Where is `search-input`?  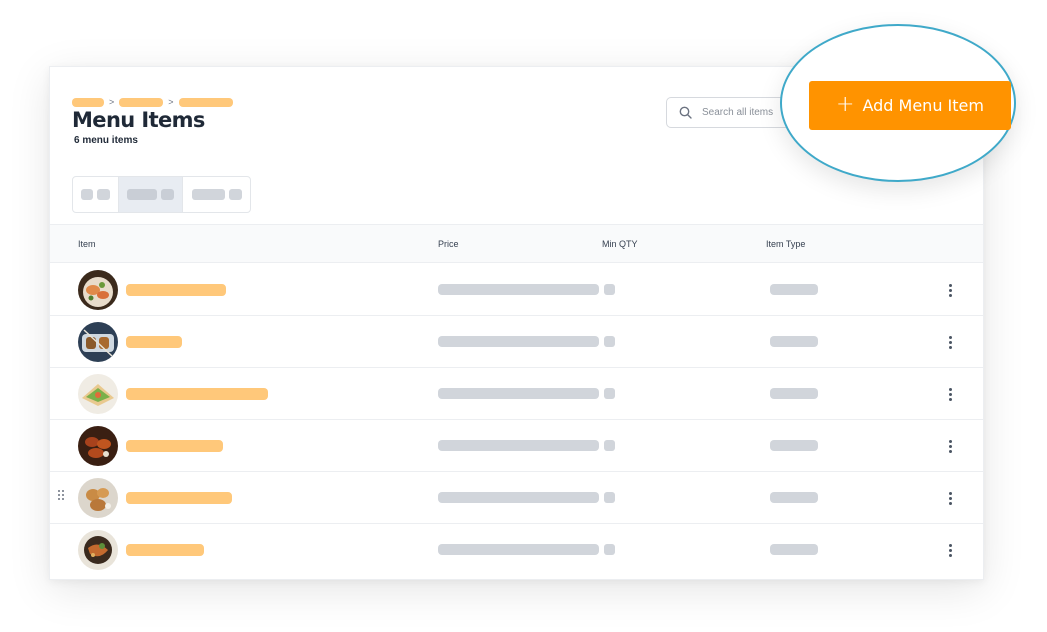 search-input is located at coordinates (747, 112).